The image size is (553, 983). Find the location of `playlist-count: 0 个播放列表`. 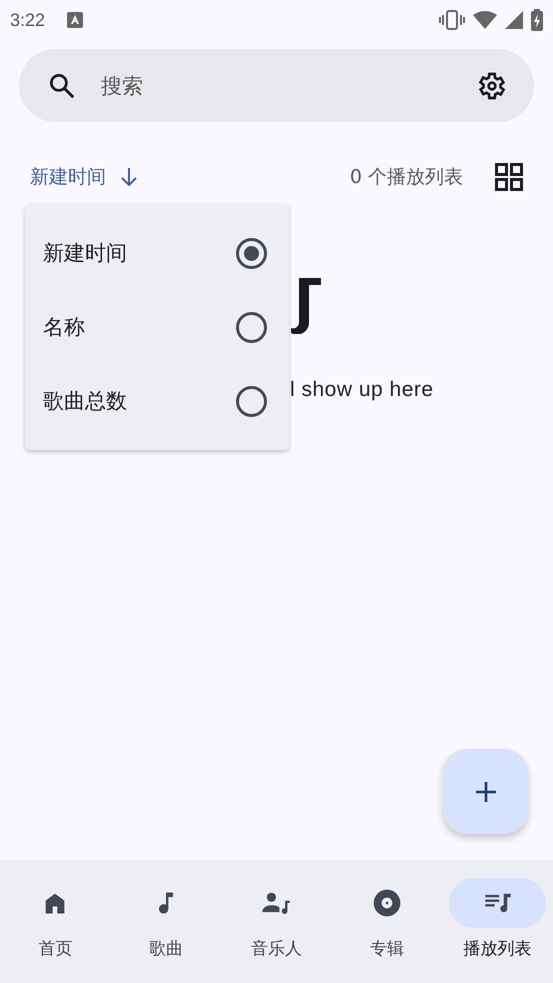

playlist-count: 0 个播放列表 is located at coordinates (406, 177).